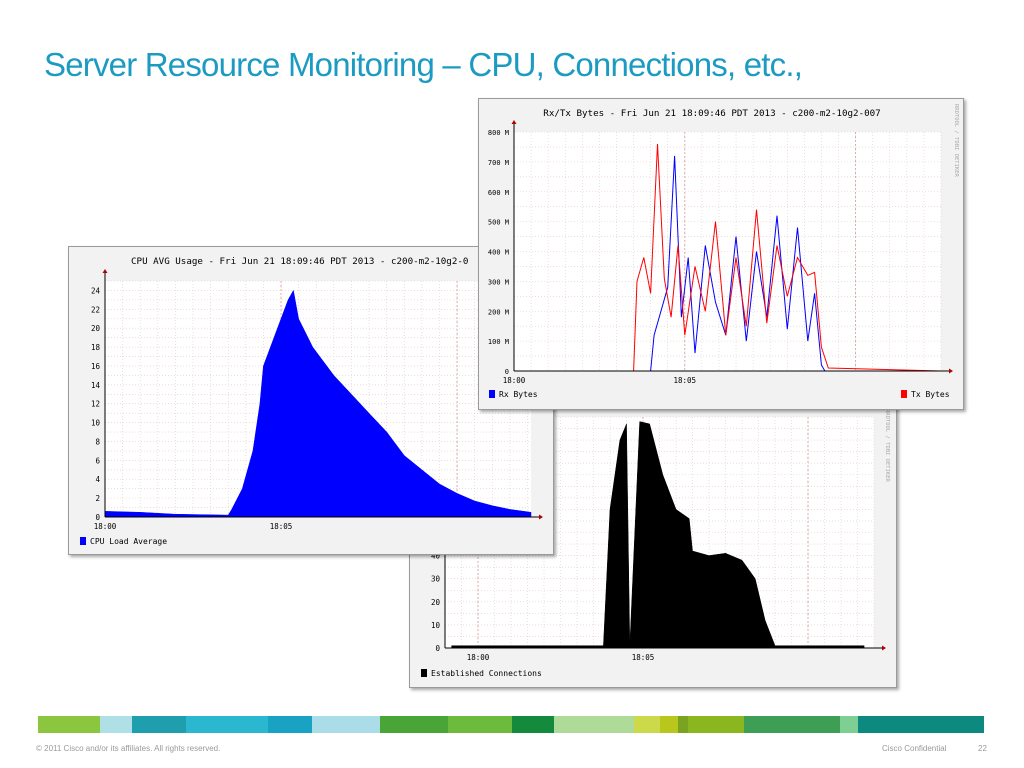 The width and height of the screenshot is (1024, 768). What do you see at coordinates (96, 366) in the screenshot?
I see `y-tick-label: 16` at bounding box center [96, 366].